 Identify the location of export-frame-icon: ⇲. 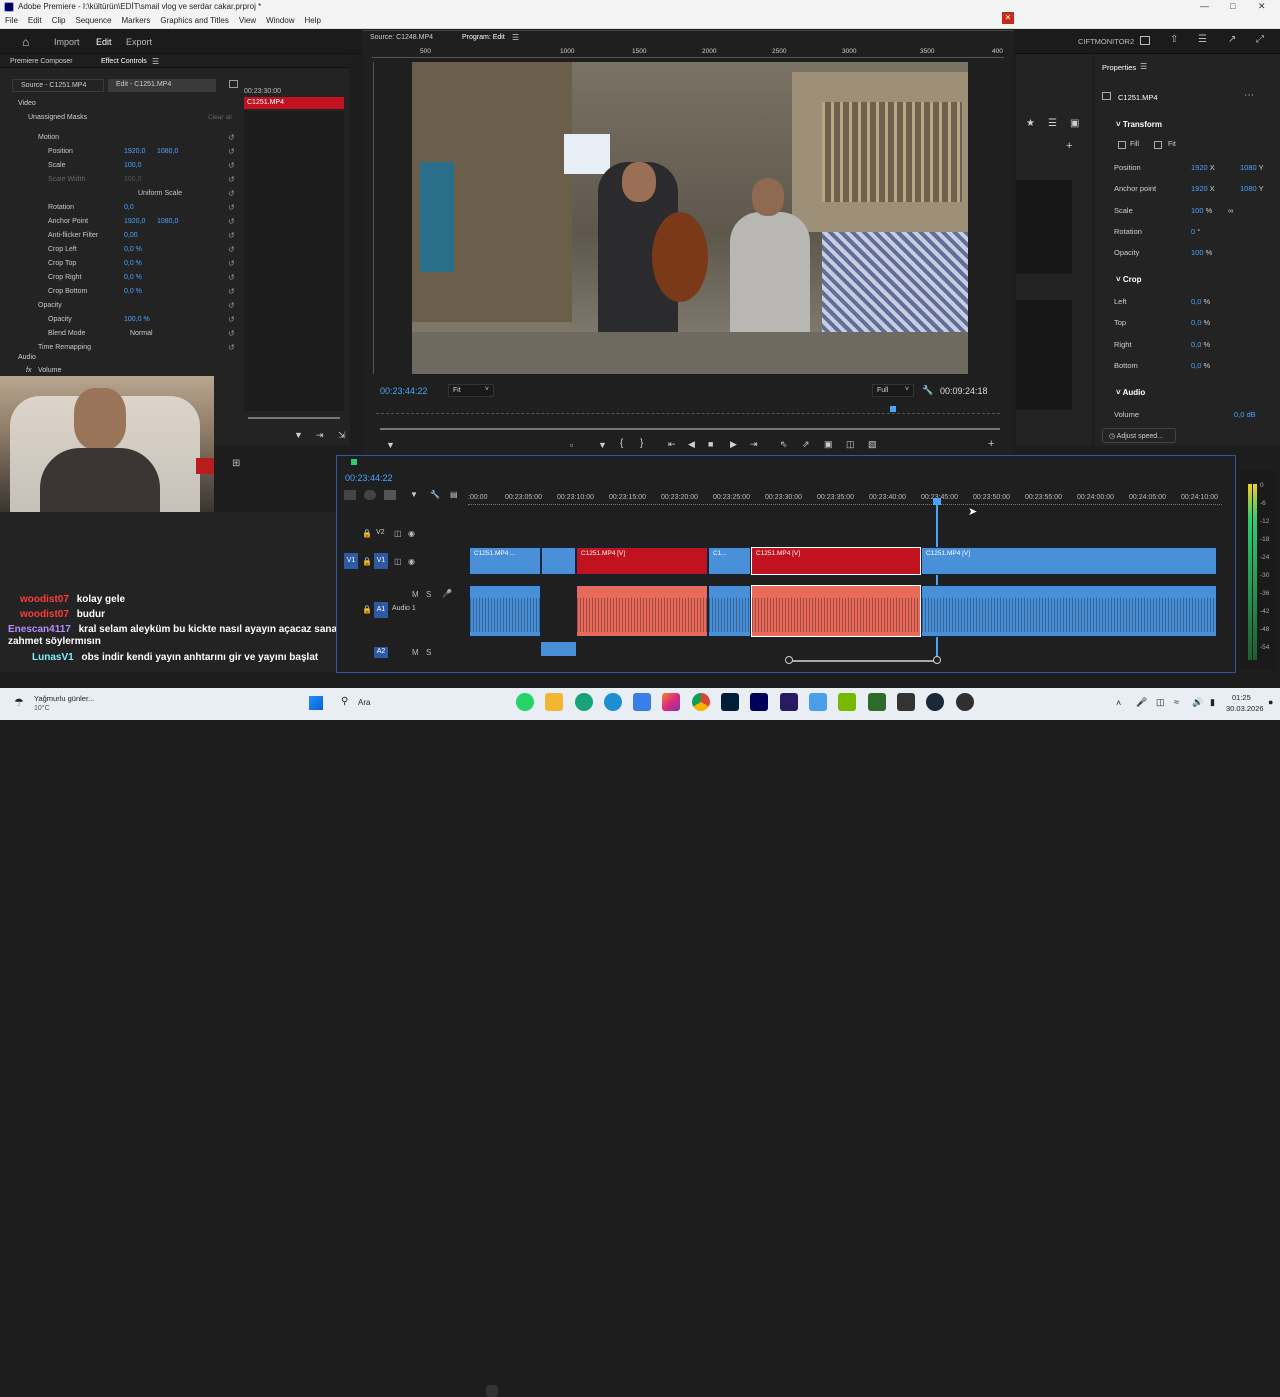
(342, 435).